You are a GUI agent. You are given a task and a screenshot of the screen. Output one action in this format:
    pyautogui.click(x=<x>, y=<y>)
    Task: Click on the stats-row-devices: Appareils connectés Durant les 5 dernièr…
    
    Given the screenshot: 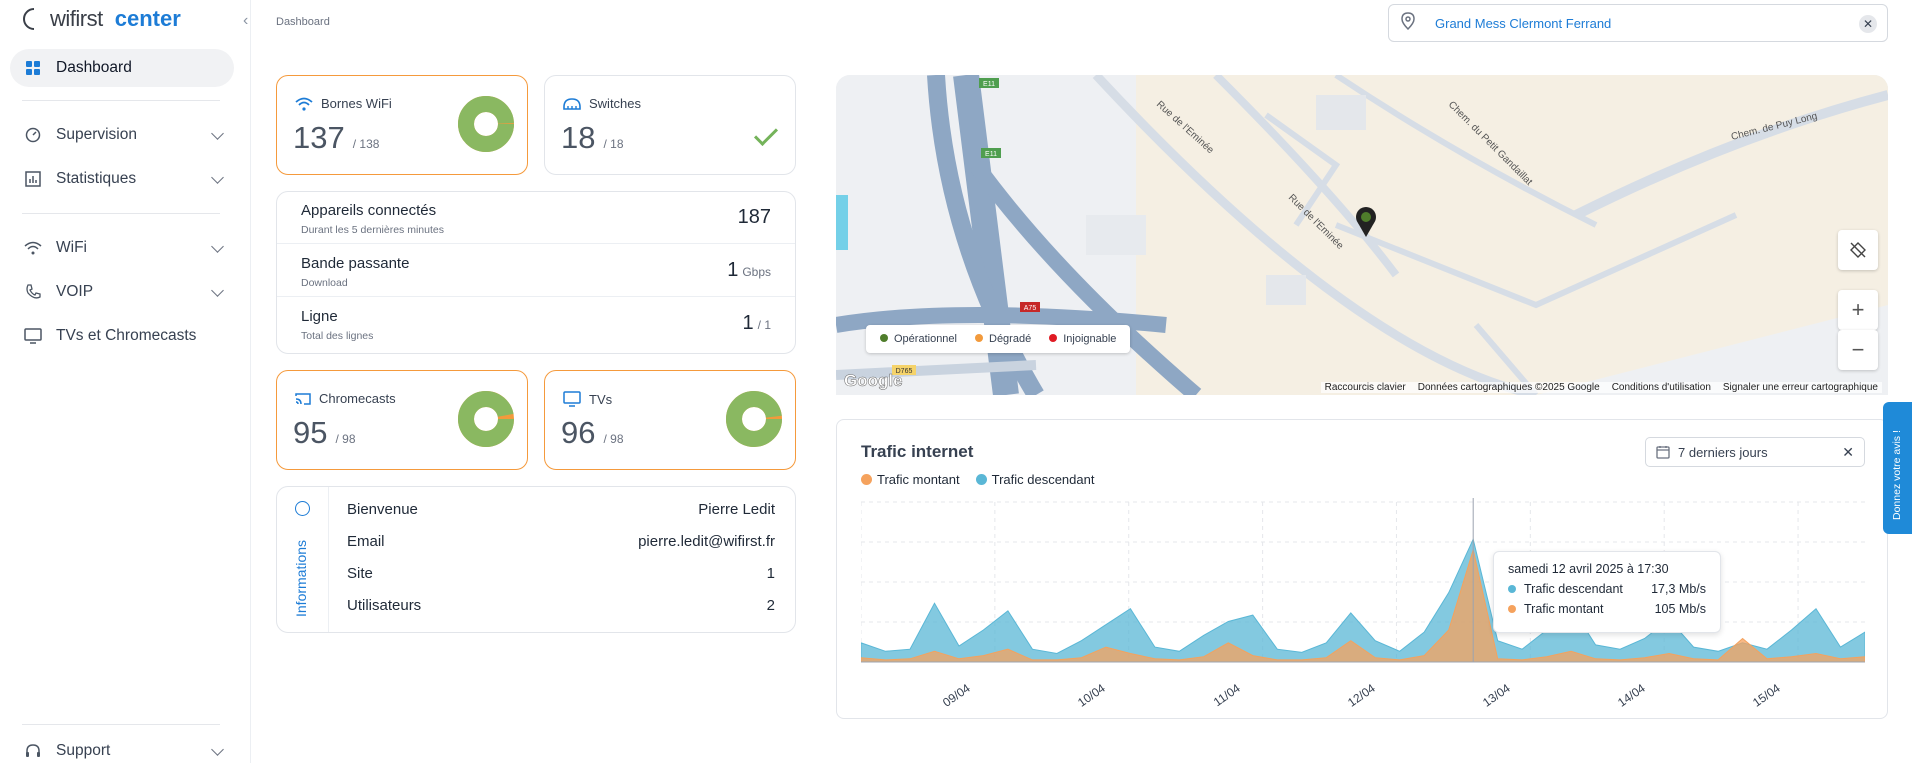 What is the action you would take?
    pyautogui.click(x=536, y=218)
    